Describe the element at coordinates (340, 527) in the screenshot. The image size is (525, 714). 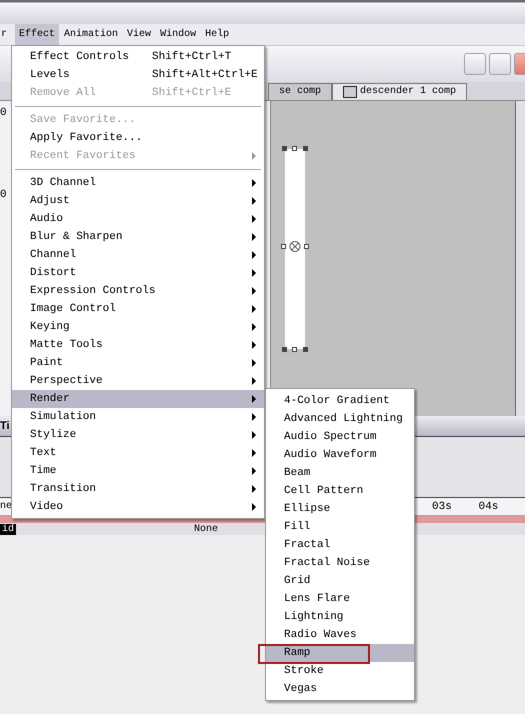
I see `menu-item: Fill` at that location.